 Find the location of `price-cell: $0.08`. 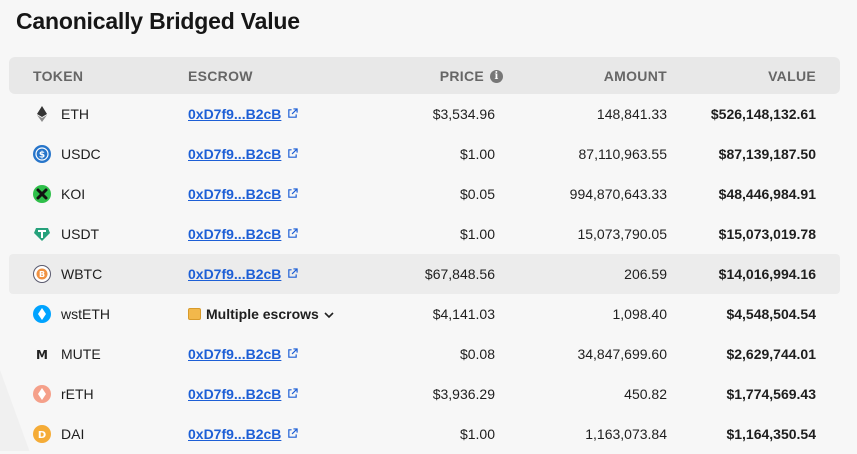

price-cell: $0.08 is located at coordinates (477, 354).